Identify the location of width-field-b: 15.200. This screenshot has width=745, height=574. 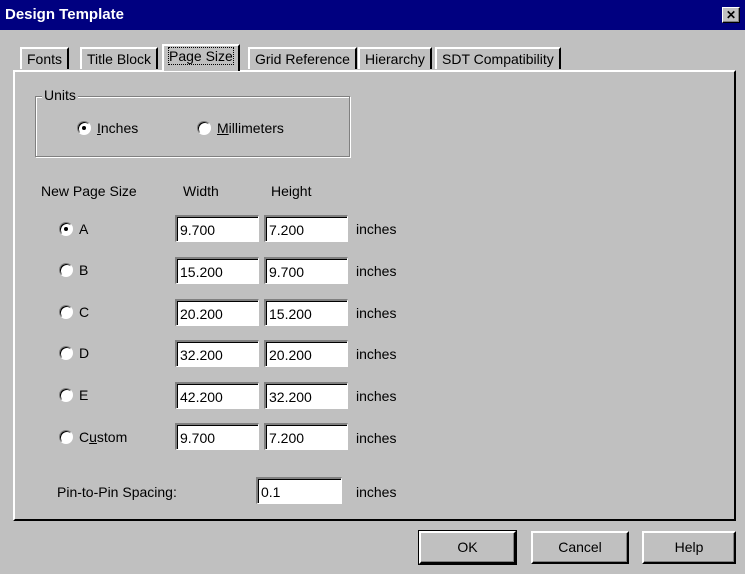
(217, 270).